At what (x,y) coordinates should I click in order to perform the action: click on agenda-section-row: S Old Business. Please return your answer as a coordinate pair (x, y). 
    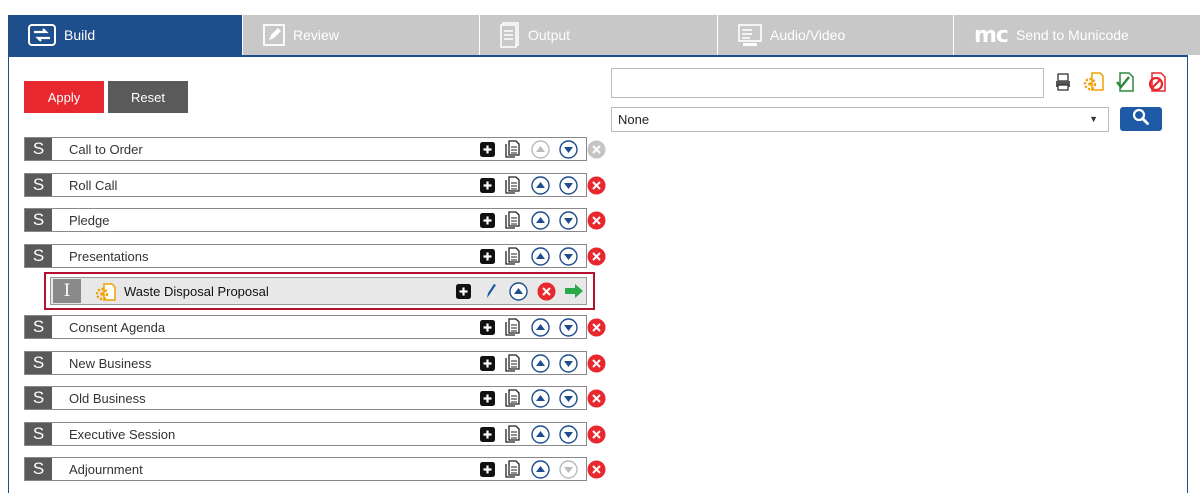
    Looking at the image, I should click on (314, 398).